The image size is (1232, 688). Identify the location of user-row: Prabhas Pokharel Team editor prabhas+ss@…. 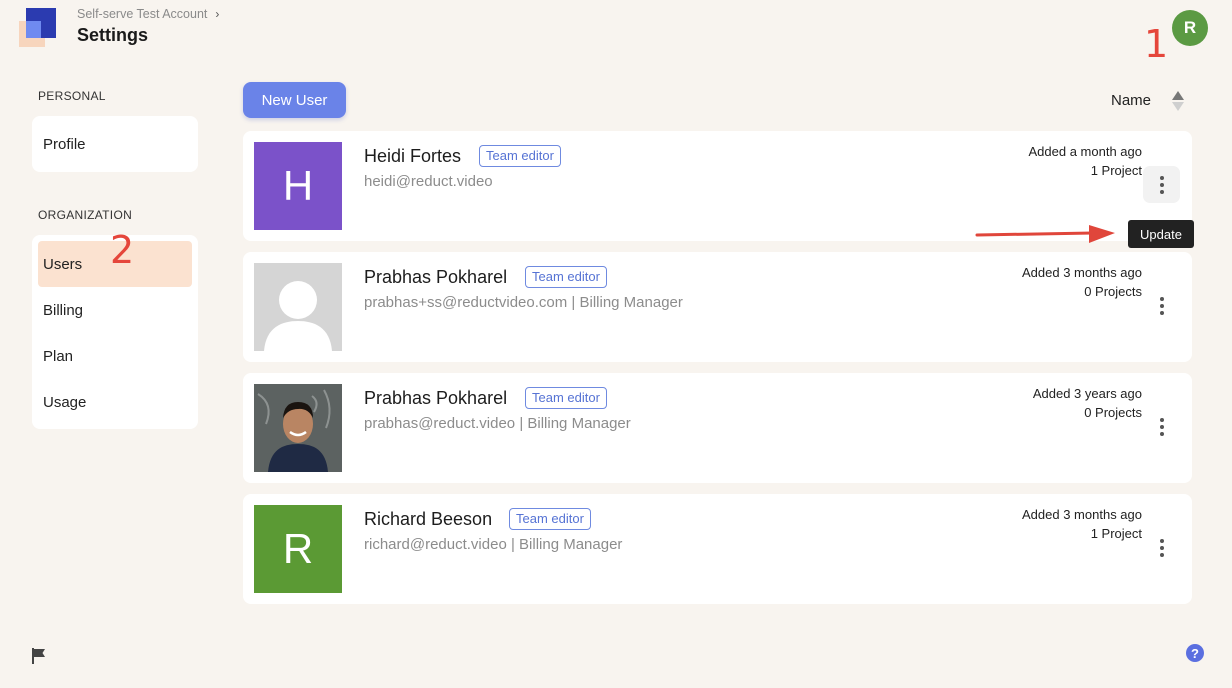
(717, 307).